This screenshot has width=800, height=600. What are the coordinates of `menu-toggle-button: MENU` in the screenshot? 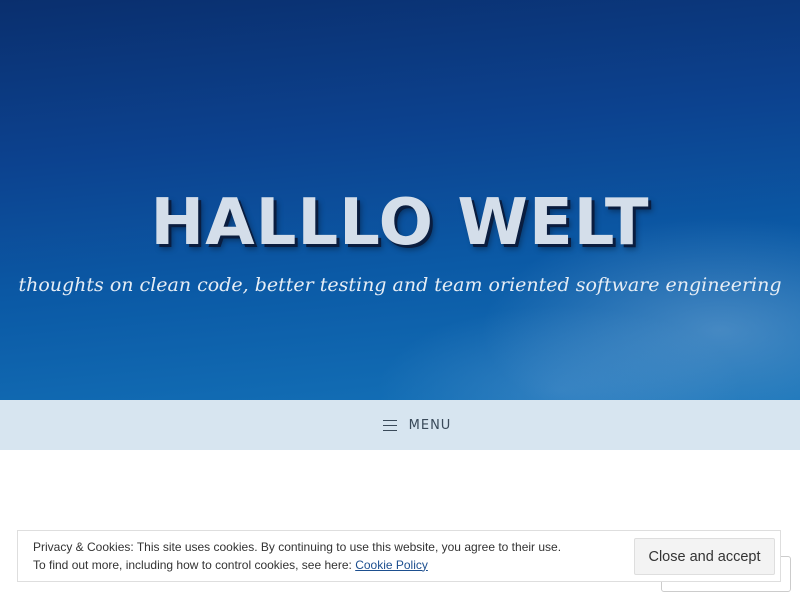 It's located at (417, 425).